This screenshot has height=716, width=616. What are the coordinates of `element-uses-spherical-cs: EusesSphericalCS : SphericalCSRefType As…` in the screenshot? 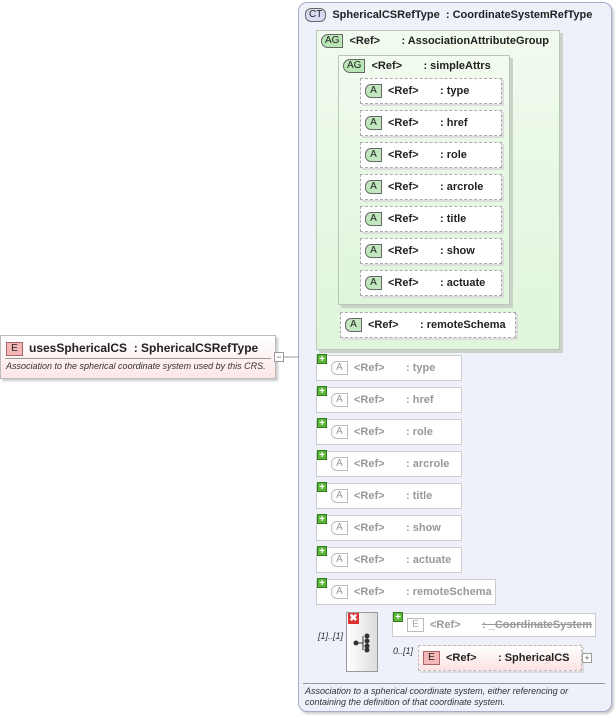 It's located at (138, 357).